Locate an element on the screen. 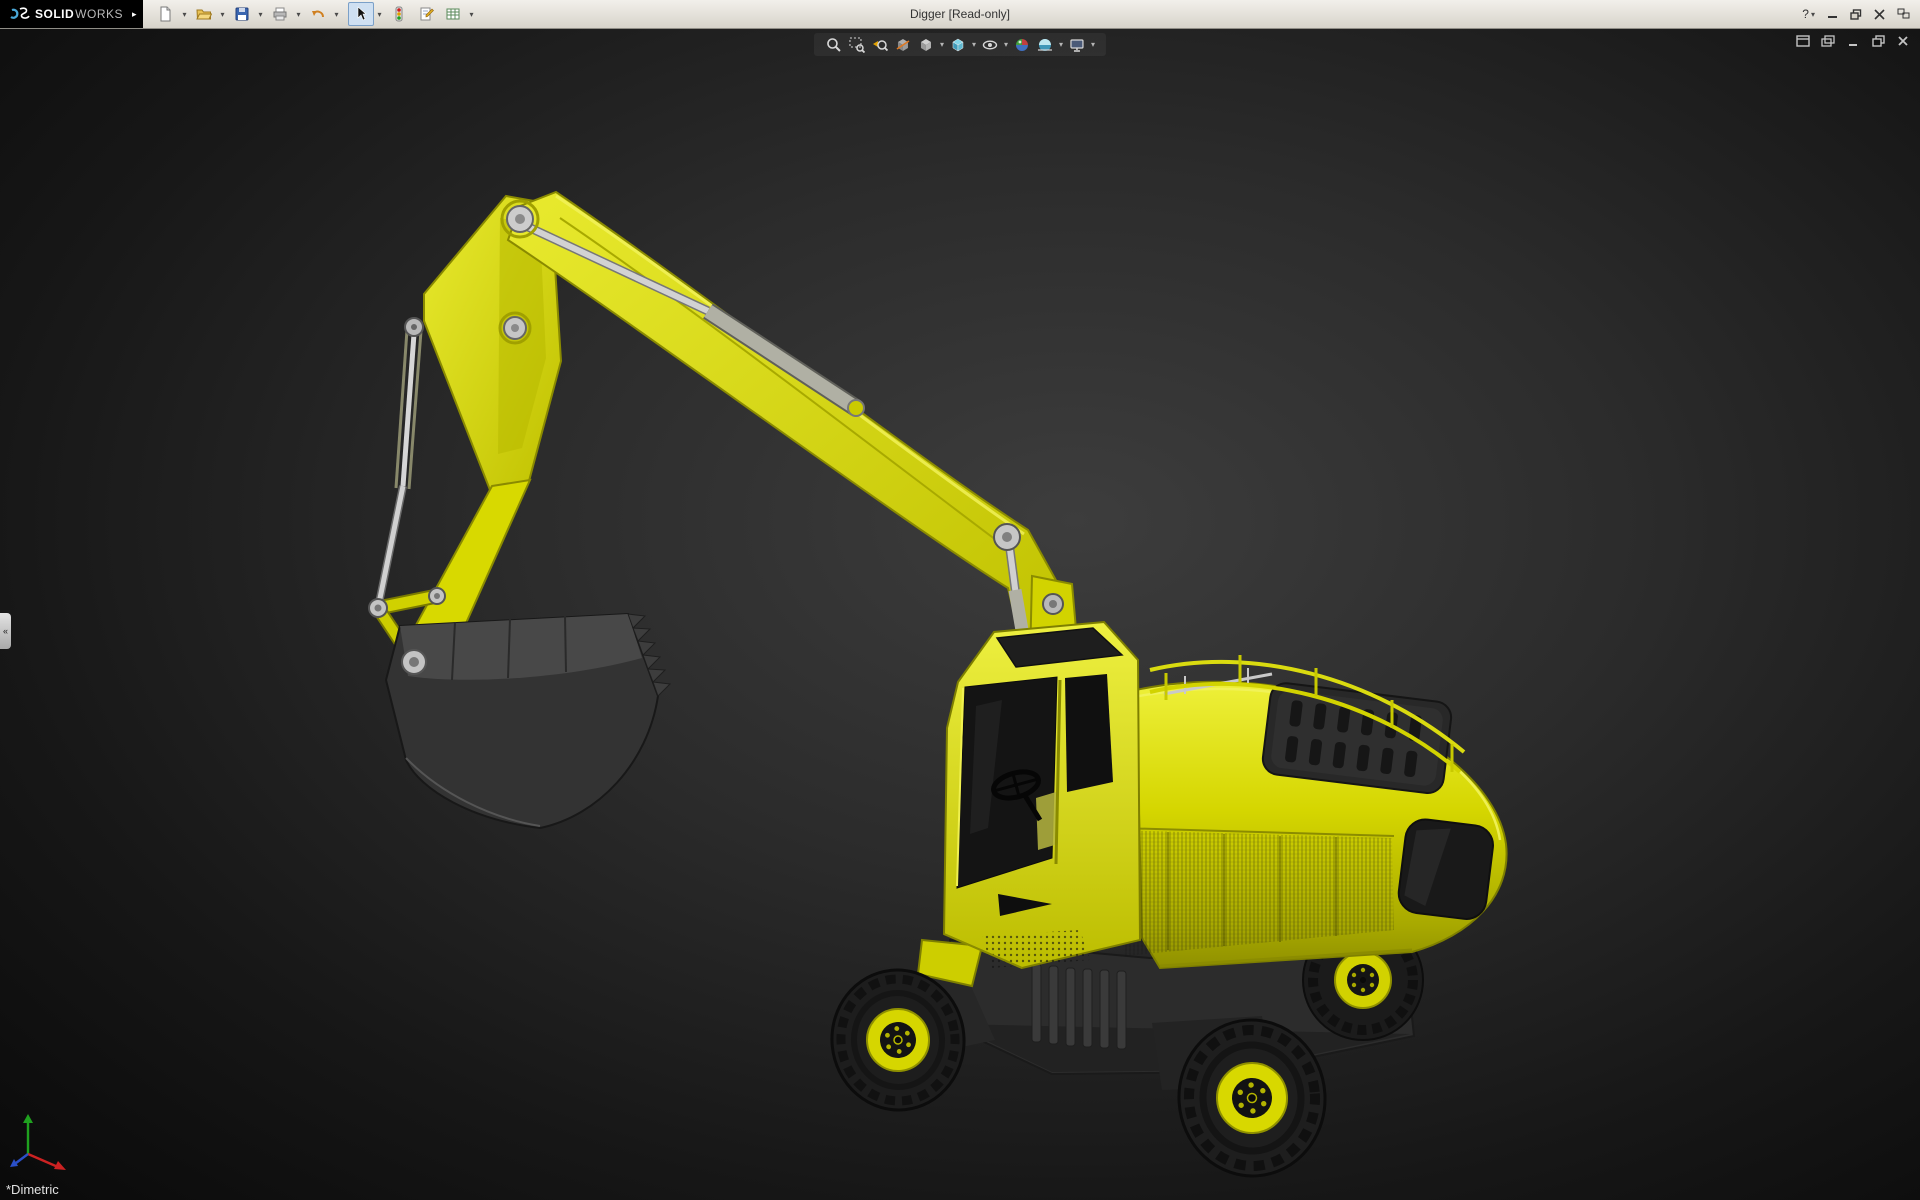 This screenshot has height=1200, width=1920. app-window-controls: ? ▾ is located at coordinates (1861, 14).